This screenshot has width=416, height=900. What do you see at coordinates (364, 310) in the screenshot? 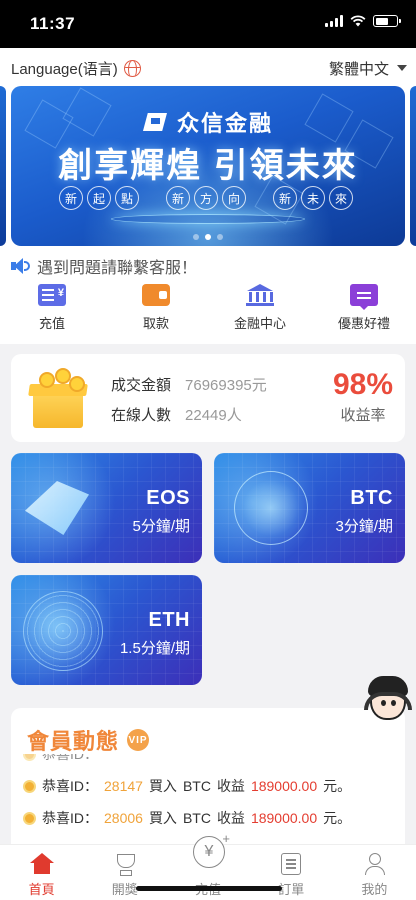
I see `quick-menu-promotions: 優惠好禮` at bounding box center [364, 310].